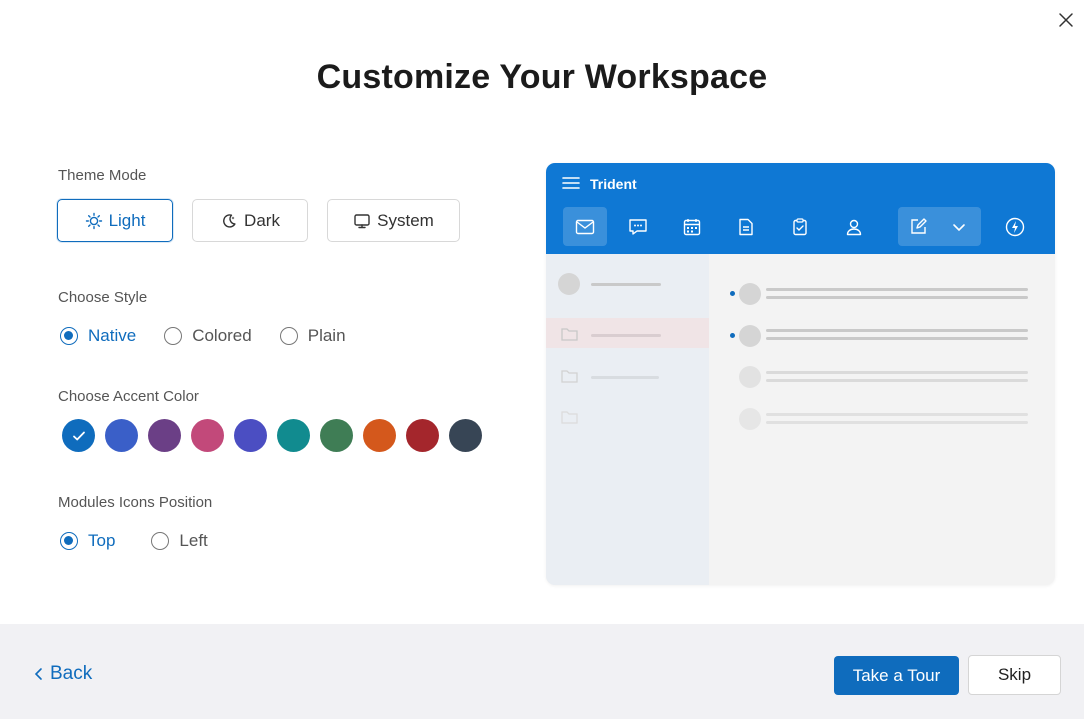 The width and height of the screenshot is (1084, 719). What do you see at coordinates (173, 336) in the screenshot?
I see `style-colored-radio` at bounding box center [173, 336].